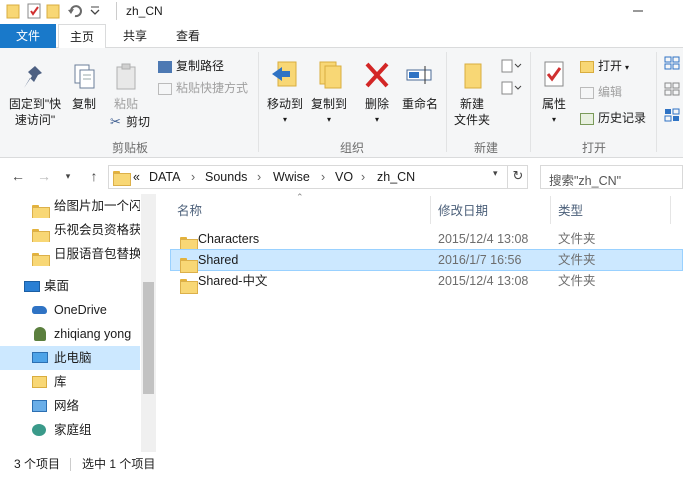 The image size is (683, 477). Describe the element at coordinates (291, 177) in the screenshot. I see `breadcrumb-wwise: Wwise` at that location.